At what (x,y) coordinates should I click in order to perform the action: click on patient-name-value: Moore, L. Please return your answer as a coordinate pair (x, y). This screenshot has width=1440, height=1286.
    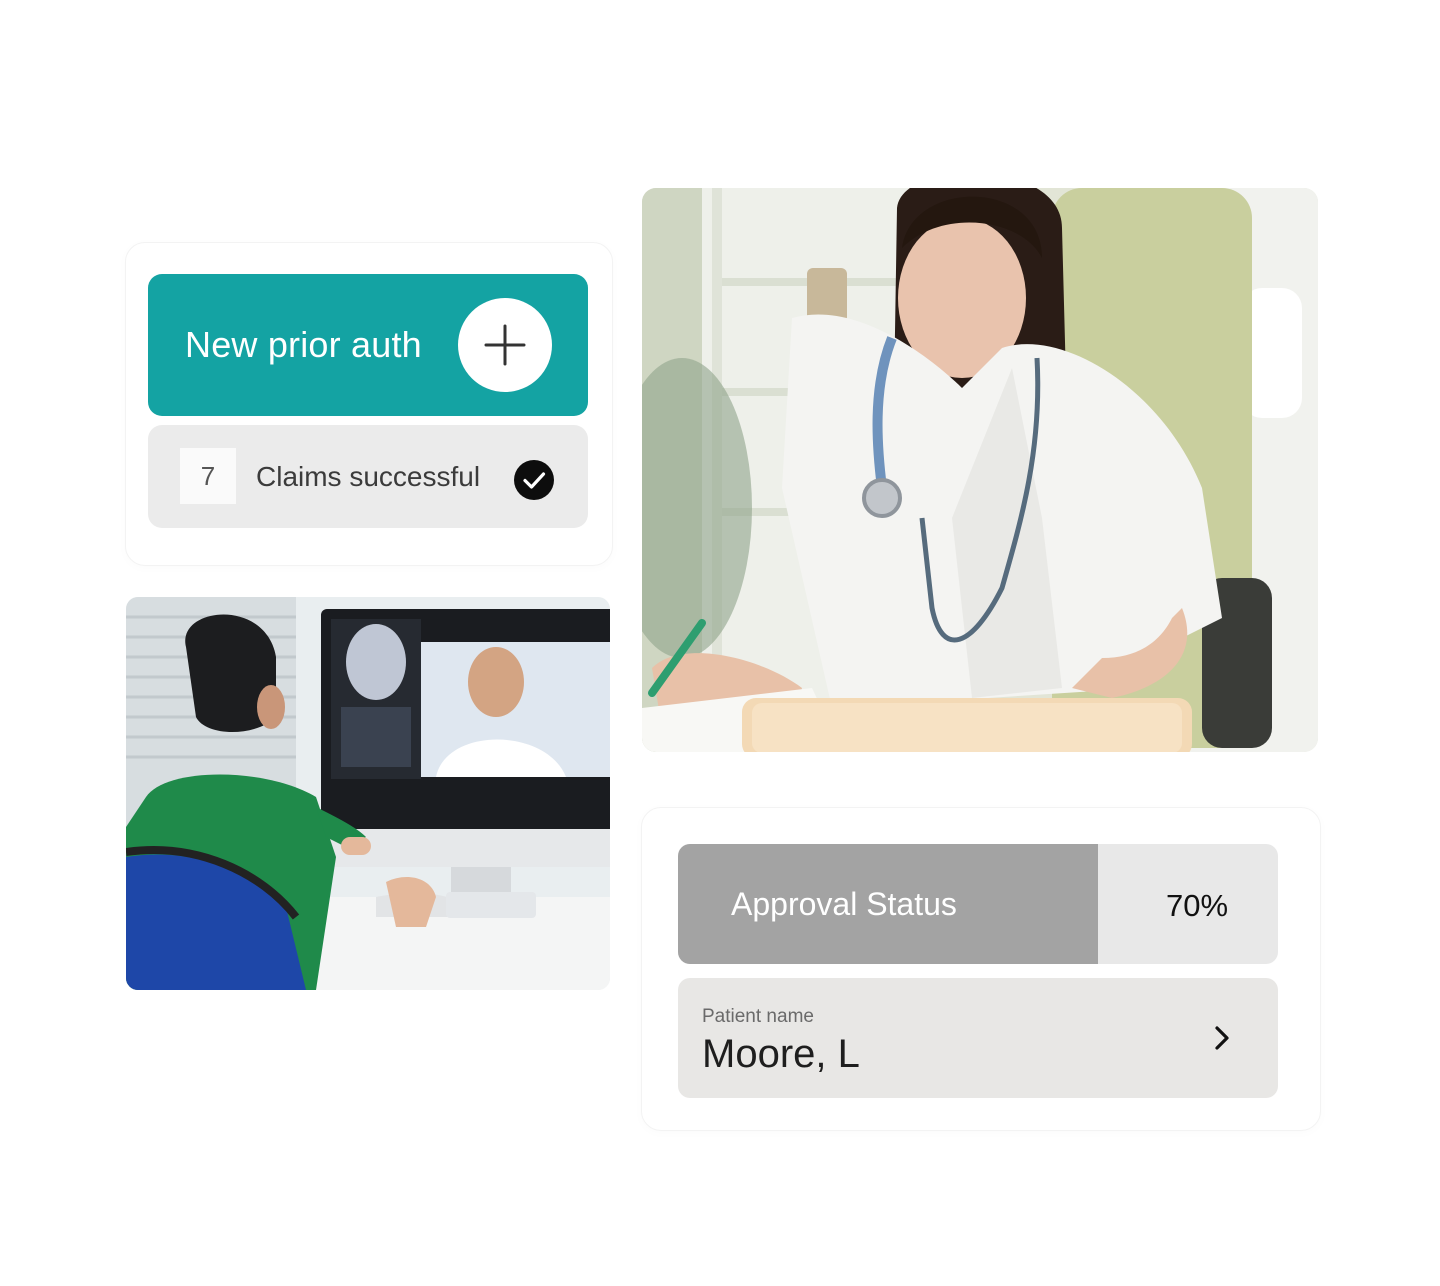
    Looking at the image, I should click on (781, 1054).